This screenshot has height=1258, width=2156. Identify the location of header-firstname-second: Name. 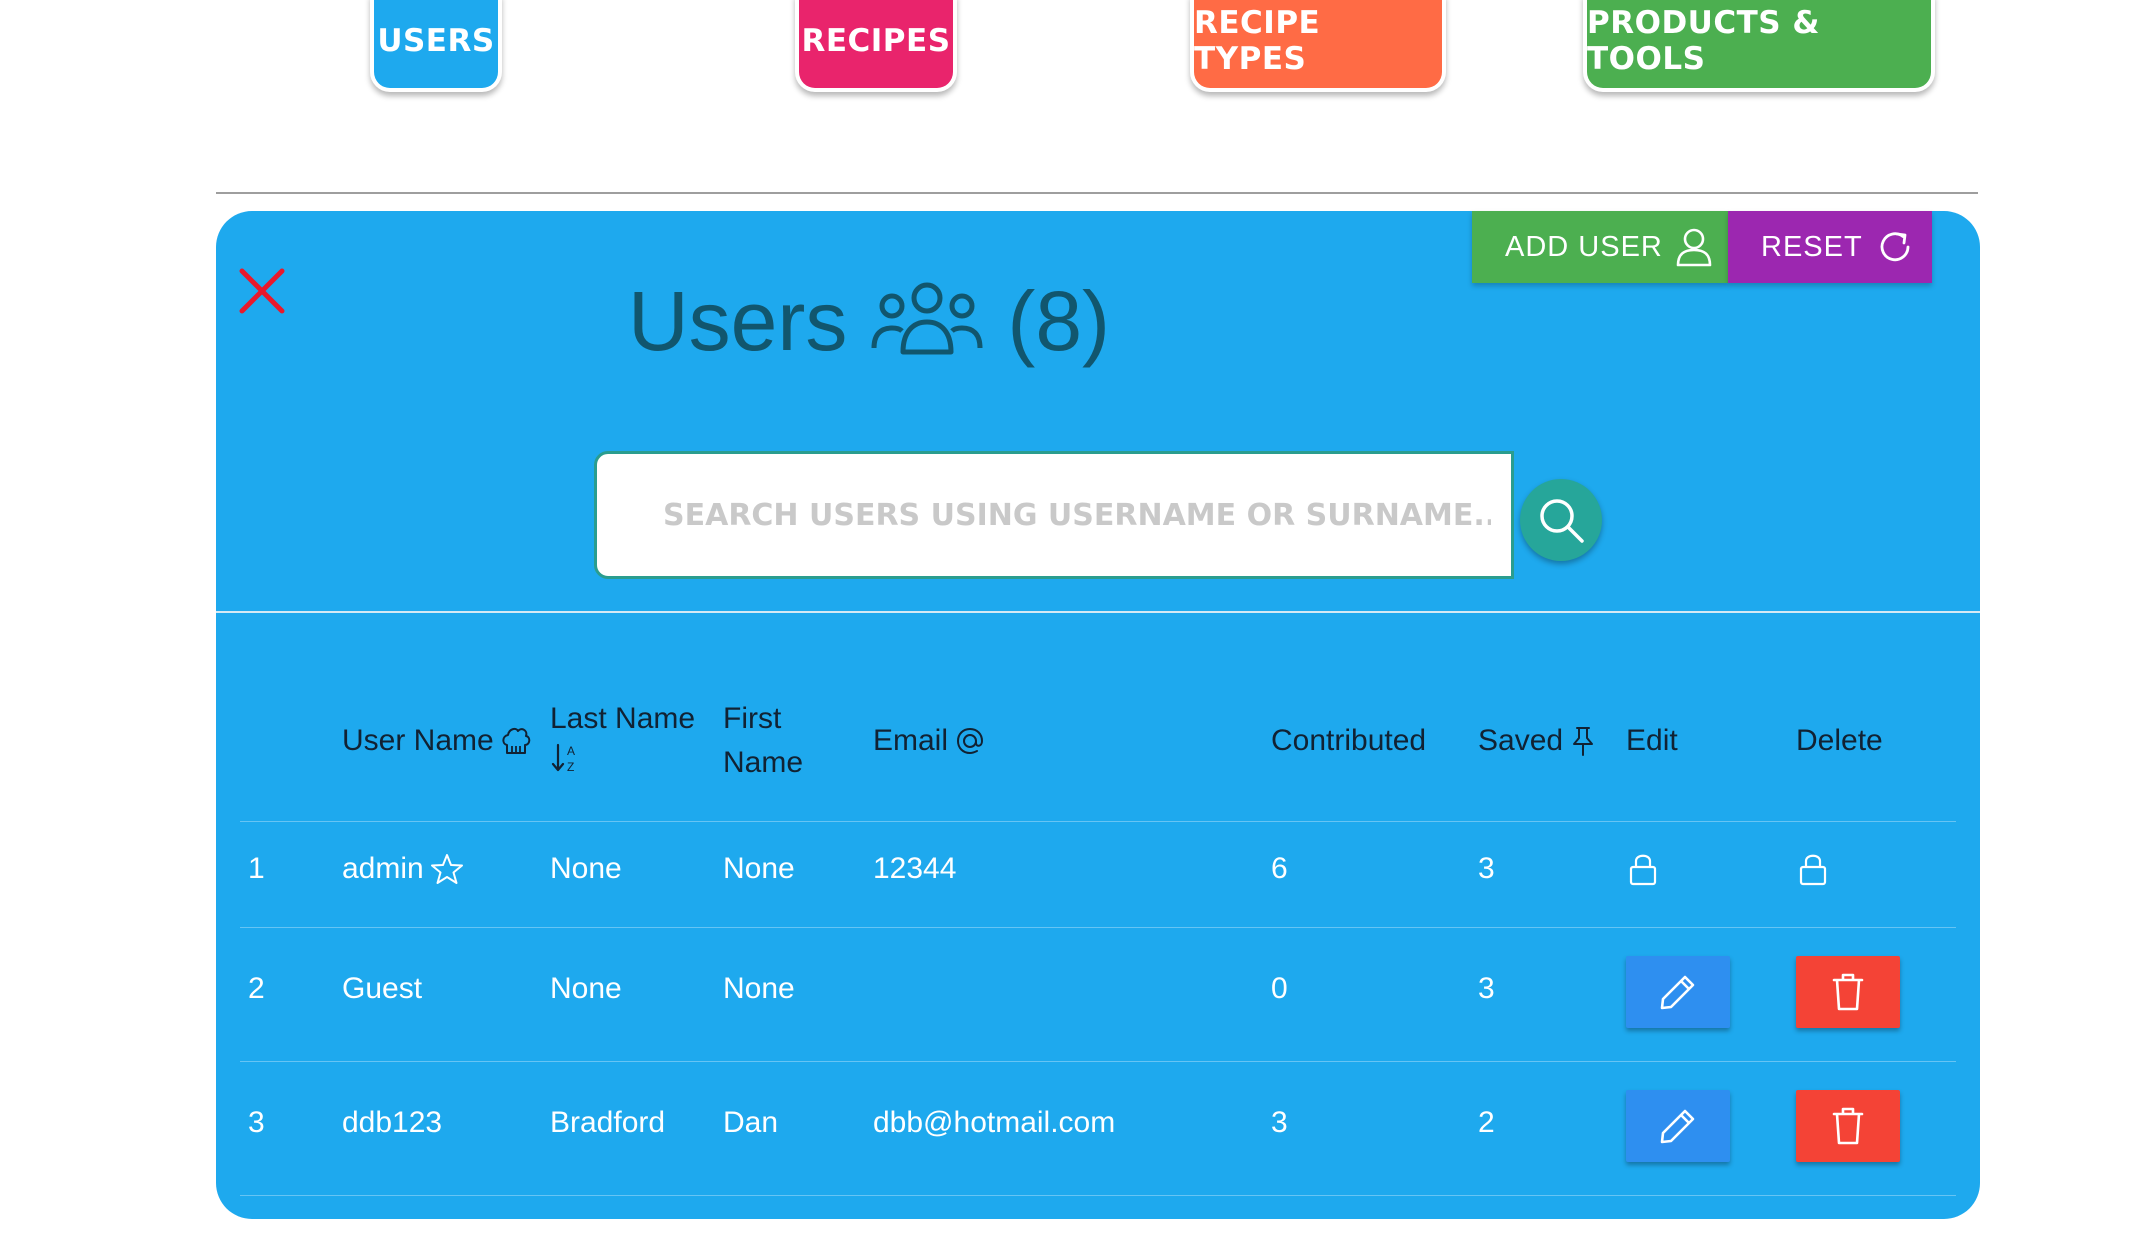
(763, 763).